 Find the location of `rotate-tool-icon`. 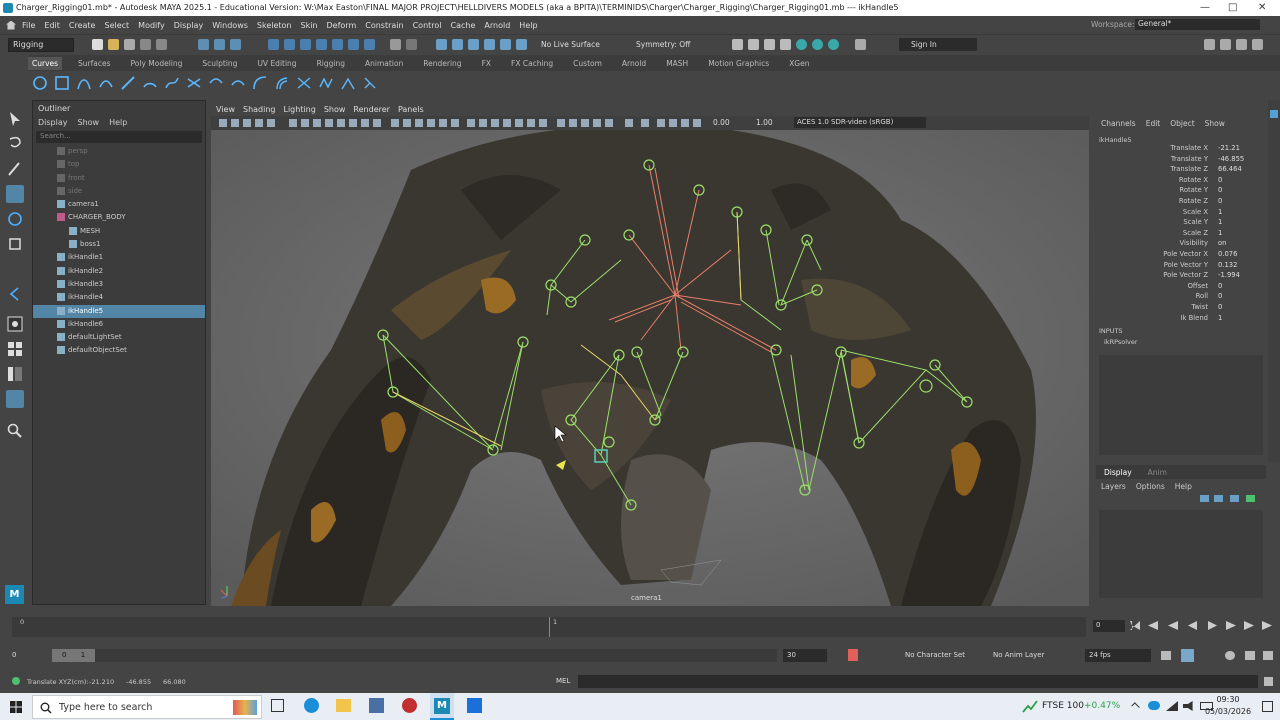

rotate-tool-icon is located at coordinates (15, 219).